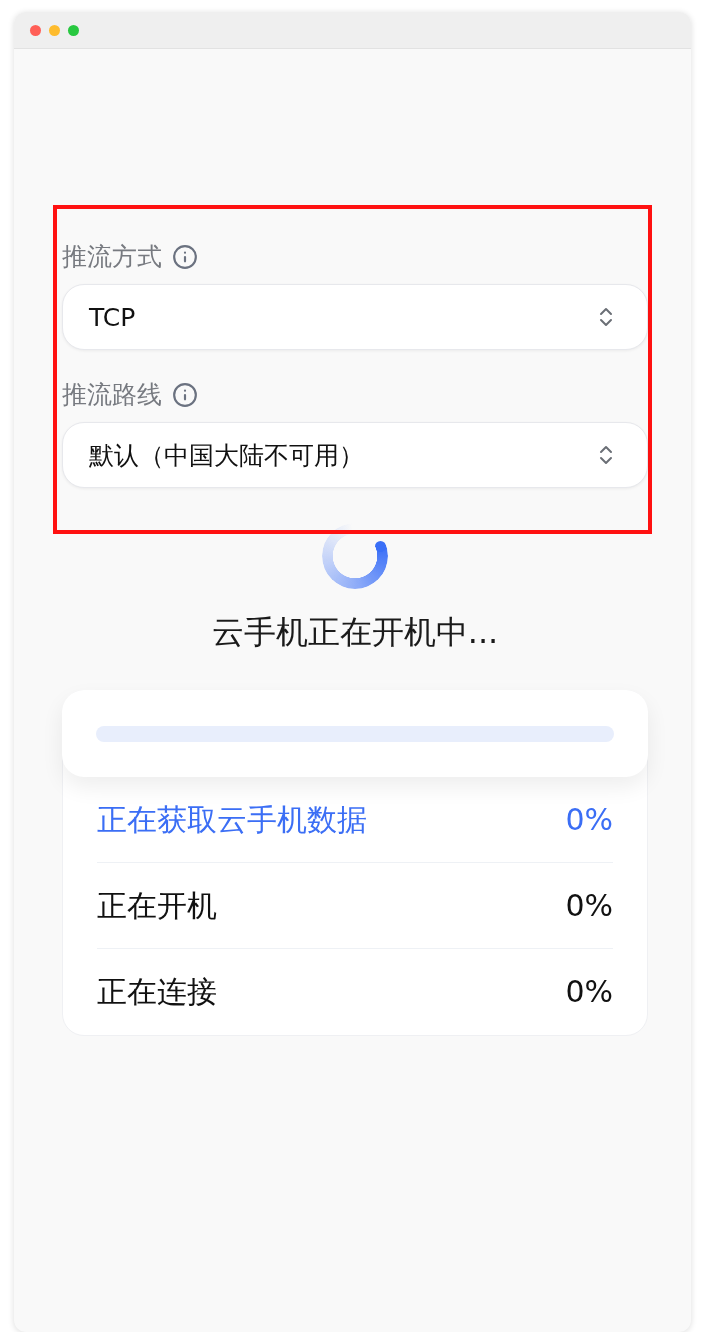 This screenshot has width=705, height=1341. Describe the element at coordinates (73, 30) in the screenshot. I see `window-zoom-icon` at that location.